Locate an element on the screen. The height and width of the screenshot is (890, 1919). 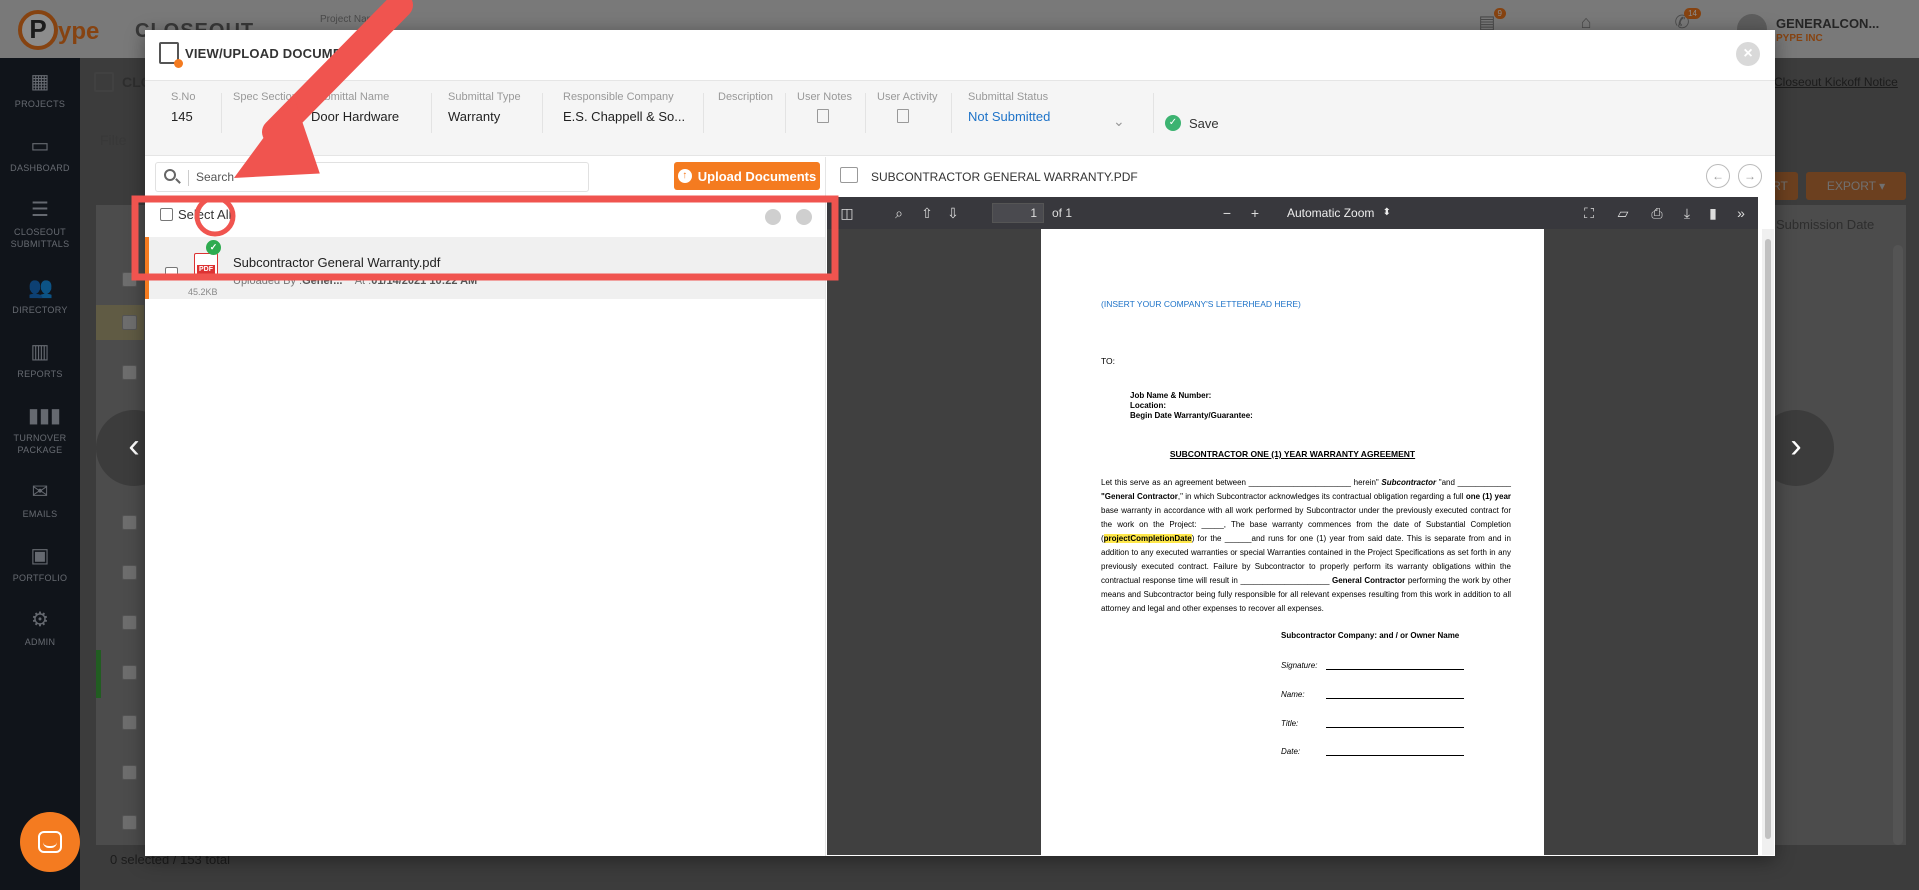
notes-icon is located at coordinates (823, 116).